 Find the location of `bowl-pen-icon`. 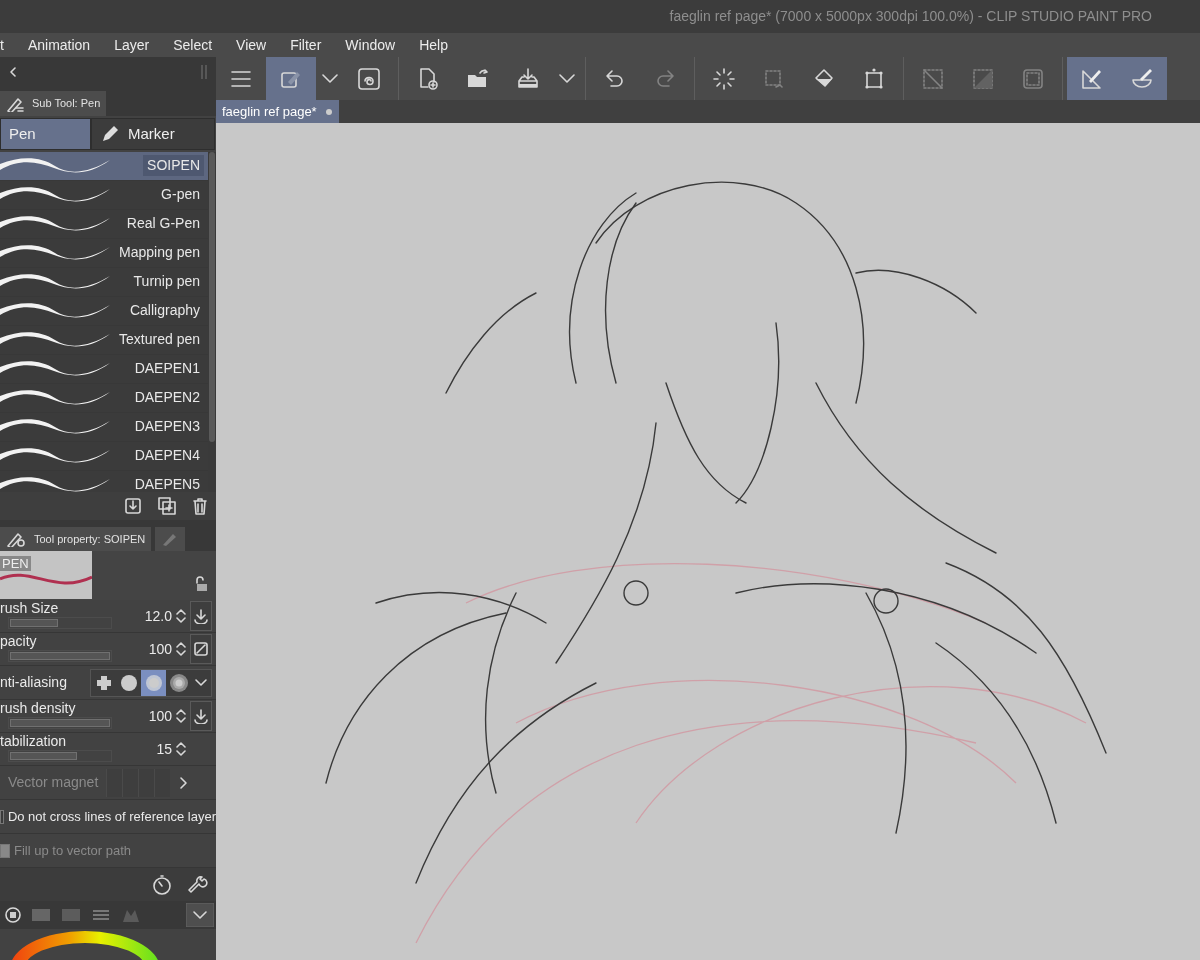

bowl-pen-icon is located at coordinates (1142, 78).